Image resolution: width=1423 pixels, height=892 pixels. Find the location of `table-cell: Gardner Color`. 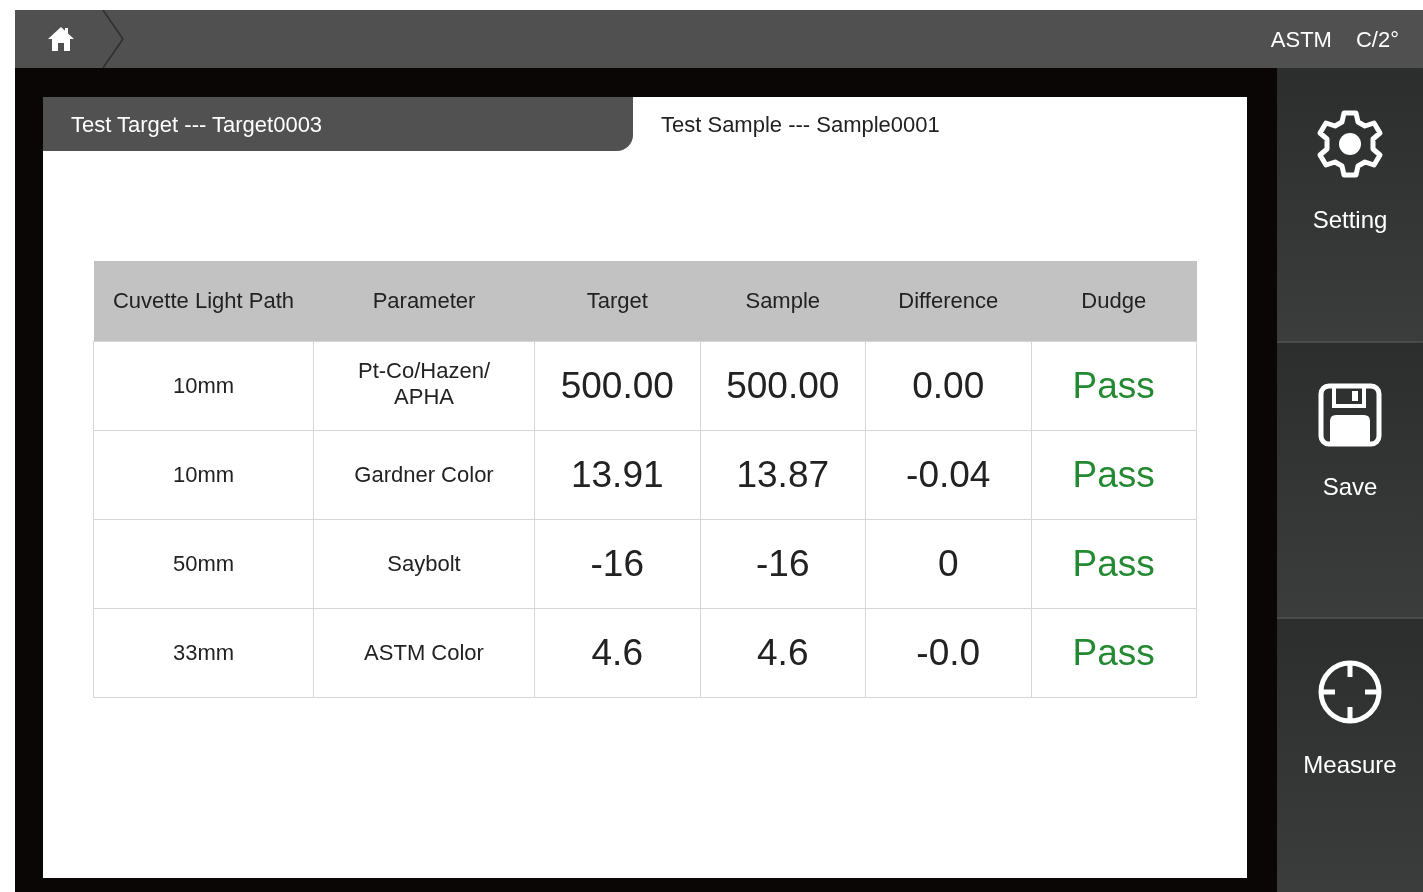

table-cell: Gardner Color is located at coordinates (424, 474).